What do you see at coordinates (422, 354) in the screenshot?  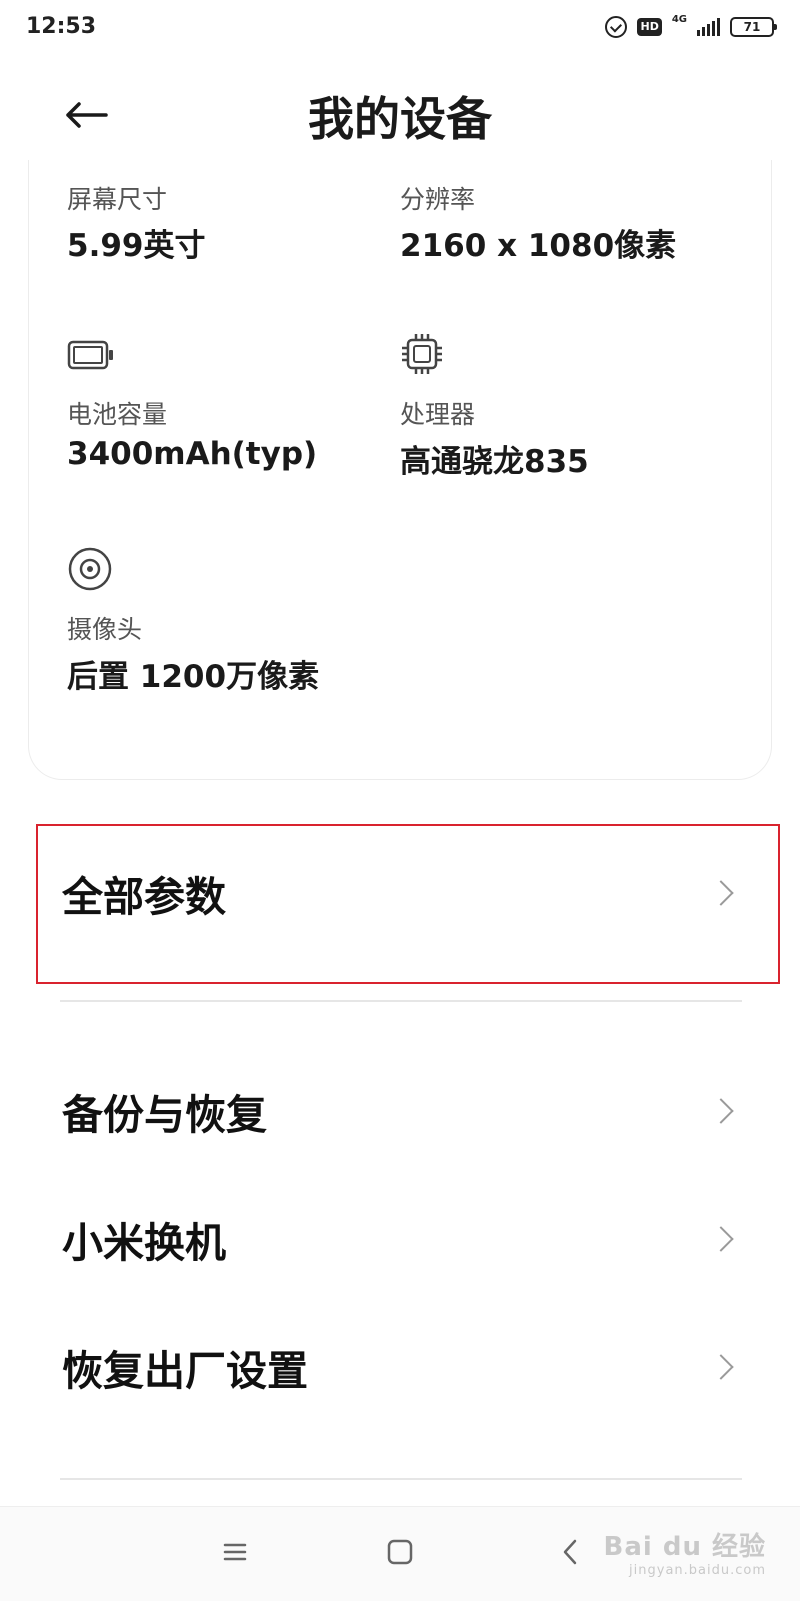 I see `chip-icon` at bounding box center [422, 354].